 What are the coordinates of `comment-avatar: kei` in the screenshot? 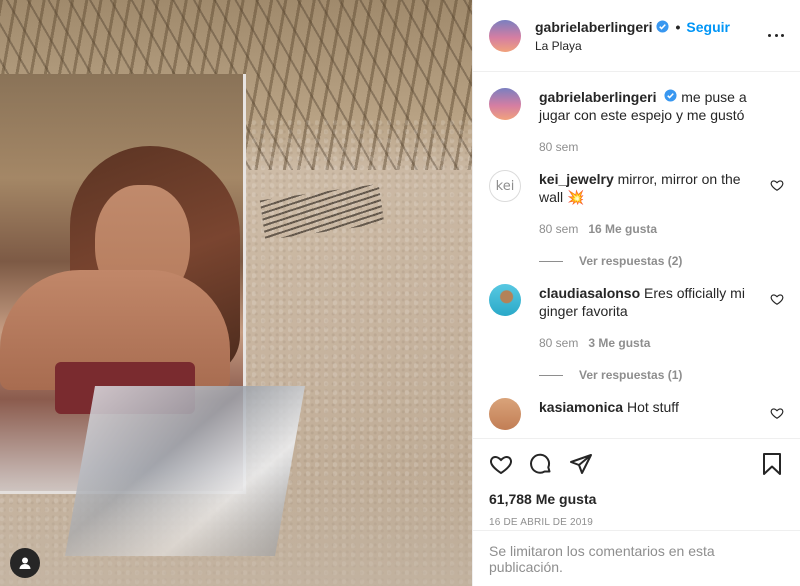 It's located at (505, 186).